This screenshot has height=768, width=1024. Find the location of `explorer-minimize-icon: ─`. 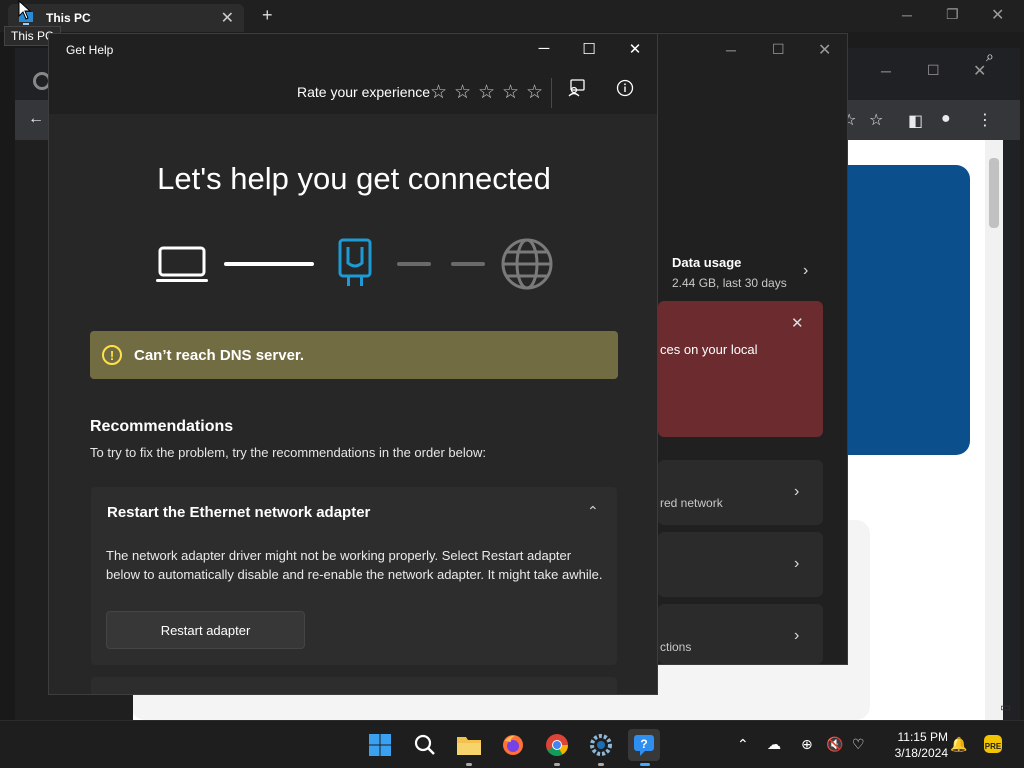

explorer-minimize-icon: ─ is located at coordinates (907, 15).